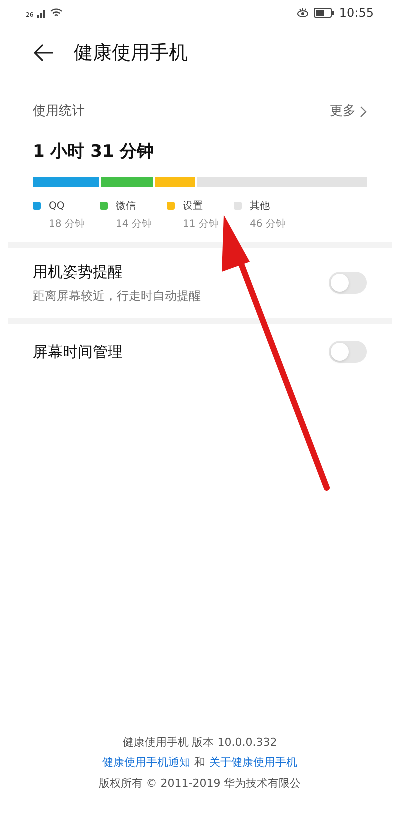  Describe the element at coordinates (94, 152) in the screenshot. I see `total-usage-time: 1 小时 31 分钟` at that location.